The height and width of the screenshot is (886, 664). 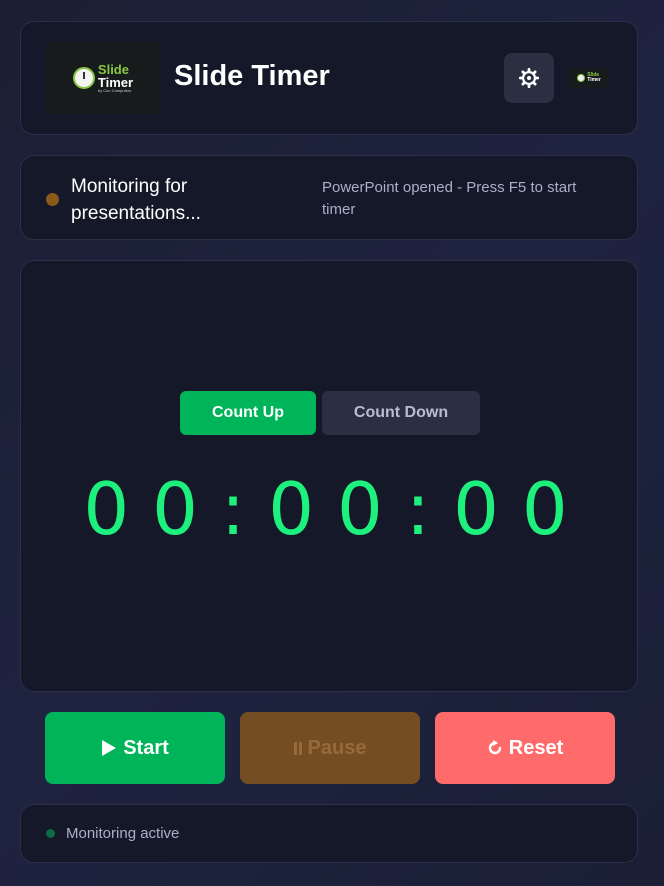 I want to click on mini-logo-text-timer: Timer, so click(x=594, y=80).